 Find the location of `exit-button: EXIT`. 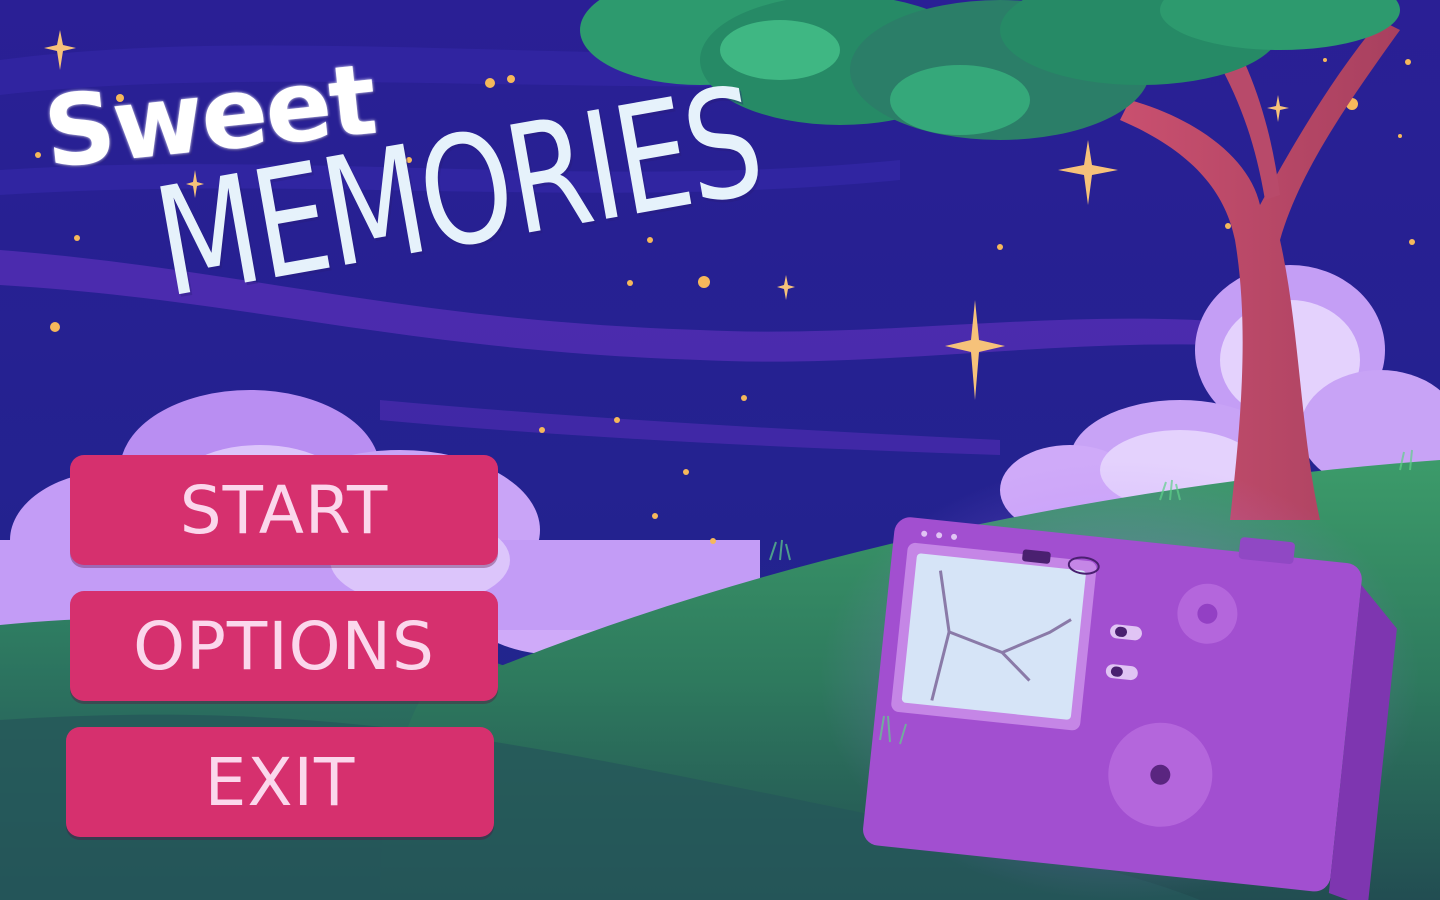

exit-button: EXIT is located at coordinates (280, 782).